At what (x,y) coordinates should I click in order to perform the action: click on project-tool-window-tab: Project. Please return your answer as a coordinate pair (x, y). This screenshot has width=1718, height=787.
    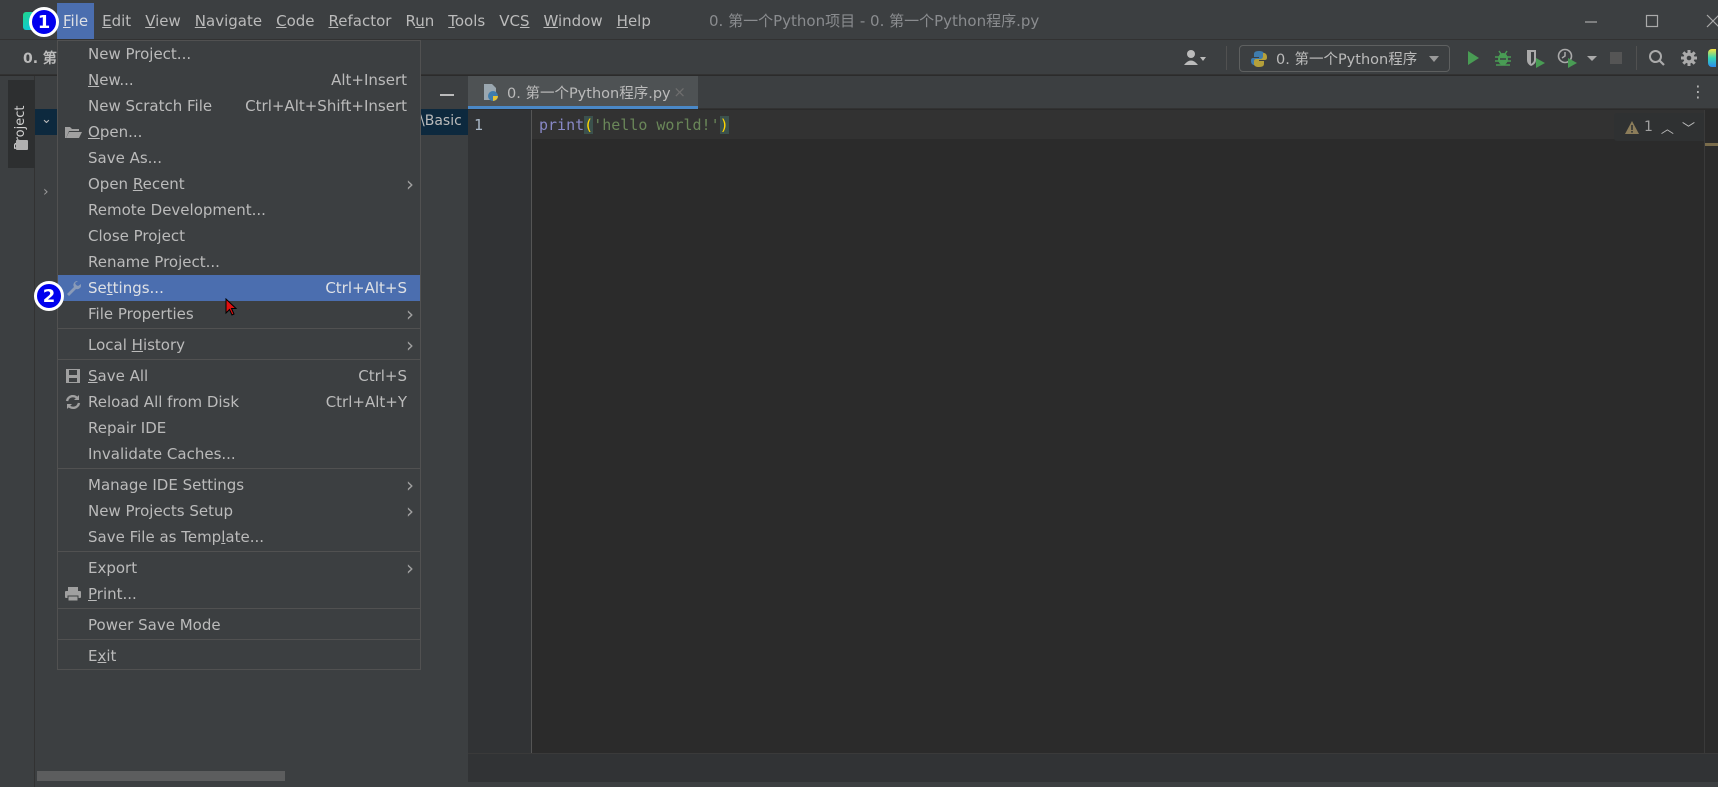
    Looking at the image, I should click on (21, 124).